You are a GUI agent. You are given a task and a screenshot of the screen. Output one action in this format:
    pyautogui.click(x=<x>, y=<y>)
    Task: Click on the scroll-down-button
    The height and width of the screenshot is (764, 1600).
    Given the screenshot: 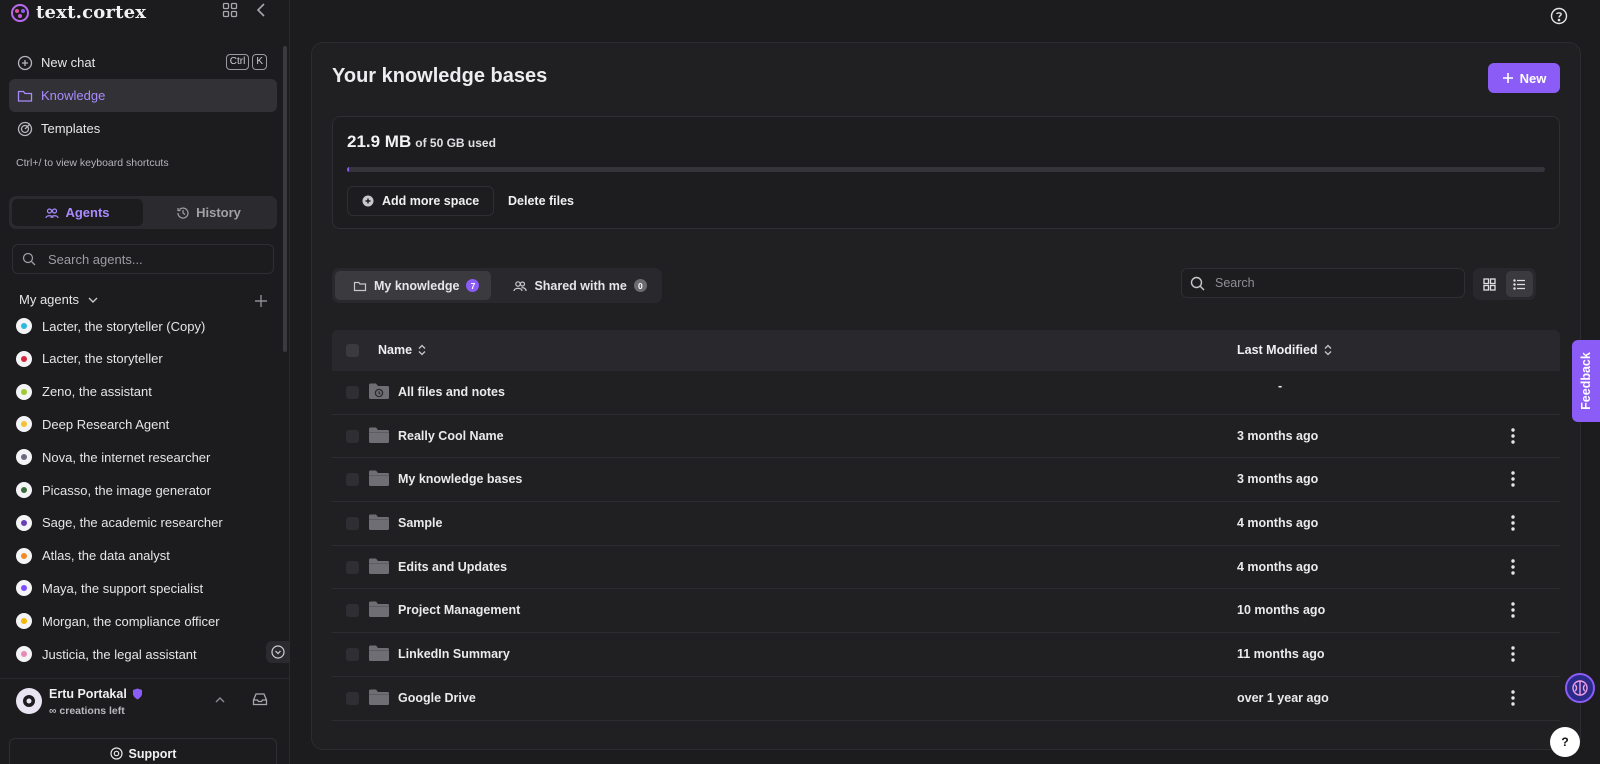 What is the action you would take?
    pyautogui.click(x=278, y=652)
    